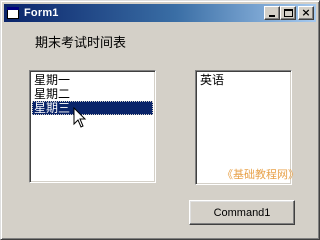 This screenshot has width=320, height=240. What do you see at coordinates (81, 43) in the screenshot?
I see `schedule-heading: 期末考试时间表` at bounding box center [81, 43].